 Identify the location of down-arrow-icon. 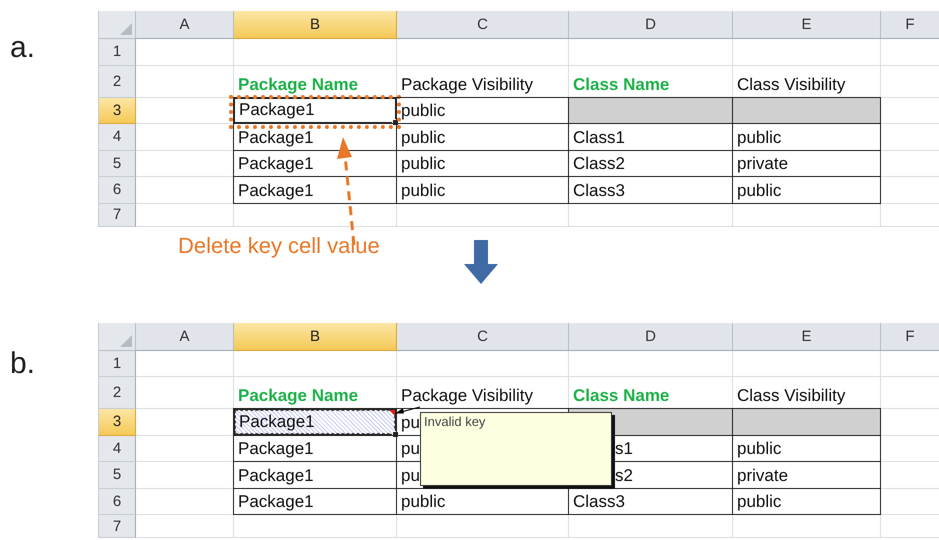
(480, 262).